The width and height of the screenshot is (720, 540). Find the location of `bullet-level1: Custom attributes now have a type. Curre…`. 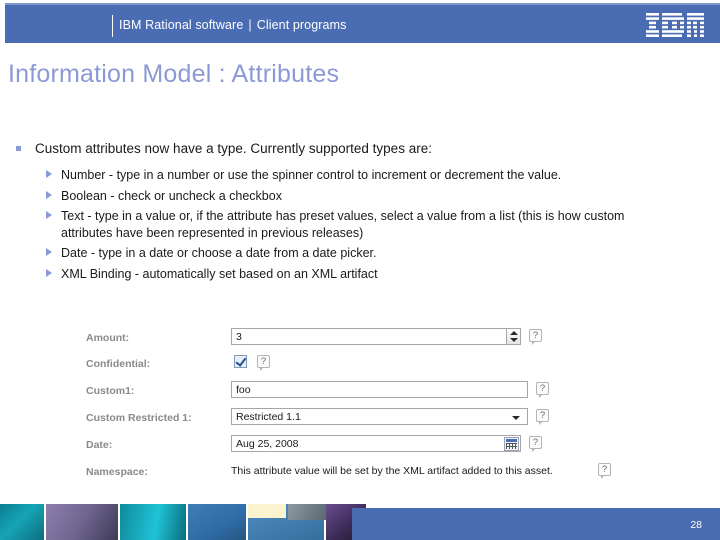

bullet-level1: Custom attributes now have a type. Curre… is located at coordinates (344, 149).